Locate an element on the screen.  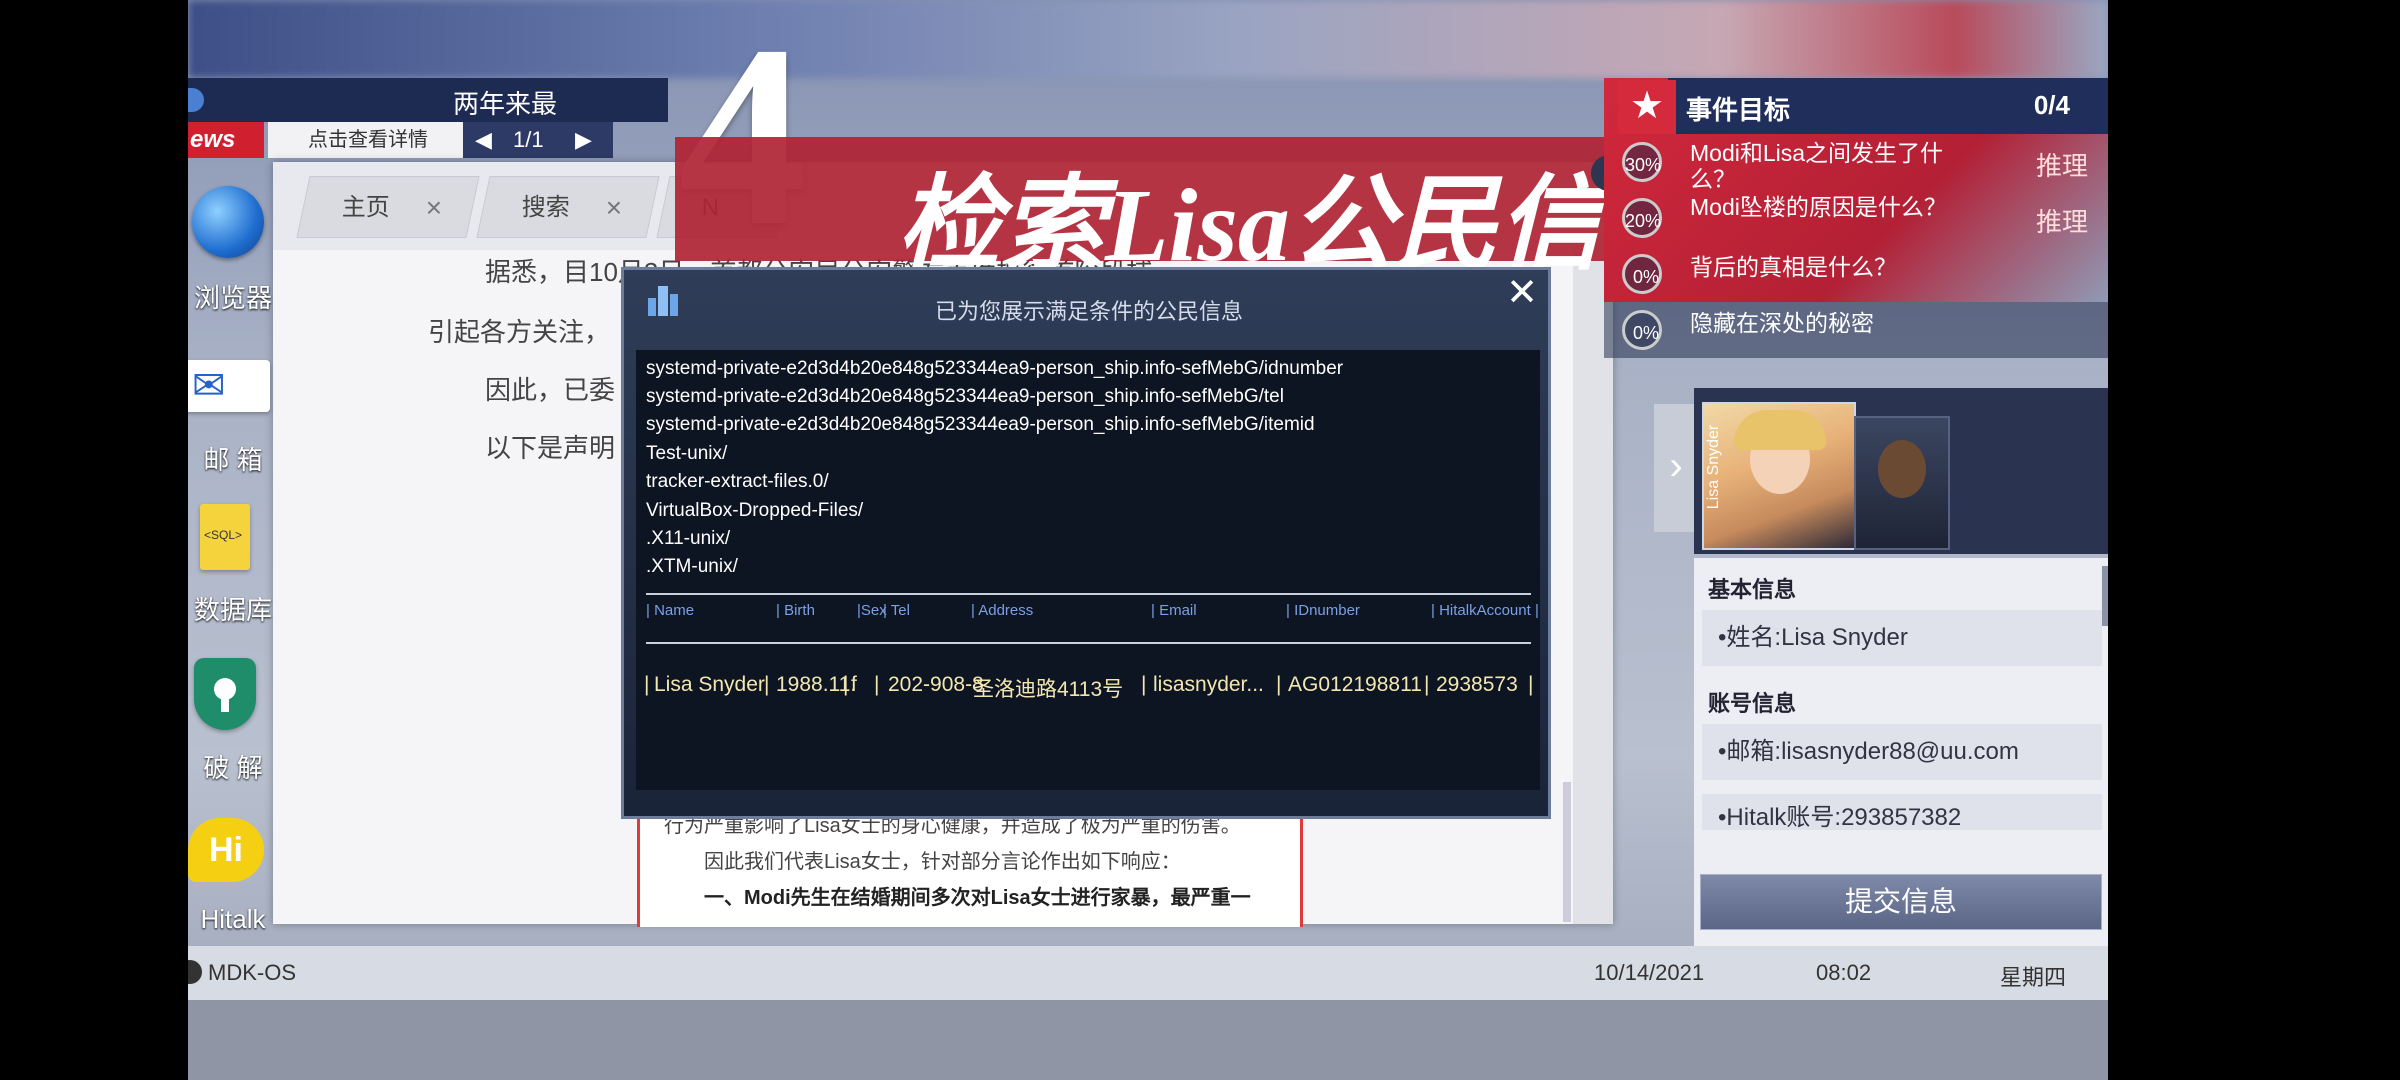
cell-name: Lisa Snyder is located at coordinates (709, 684).